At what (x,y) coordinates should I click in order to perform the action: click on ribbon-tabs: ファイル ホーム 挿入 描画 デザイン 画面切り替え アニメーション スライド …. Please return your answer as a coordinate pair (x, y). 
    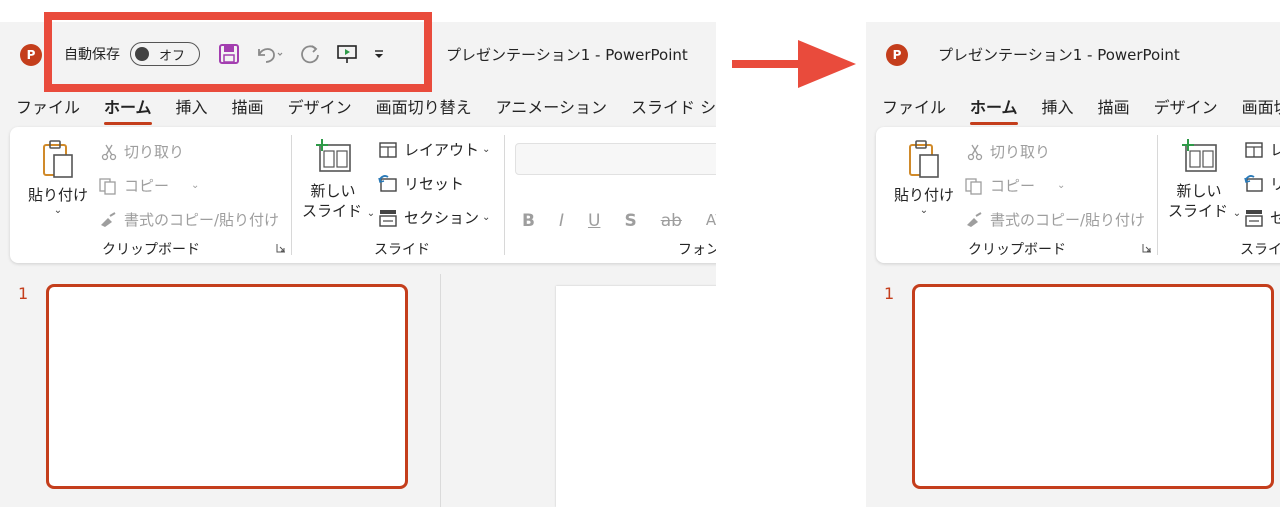
    Looking at the image, I should click on (366, 109).